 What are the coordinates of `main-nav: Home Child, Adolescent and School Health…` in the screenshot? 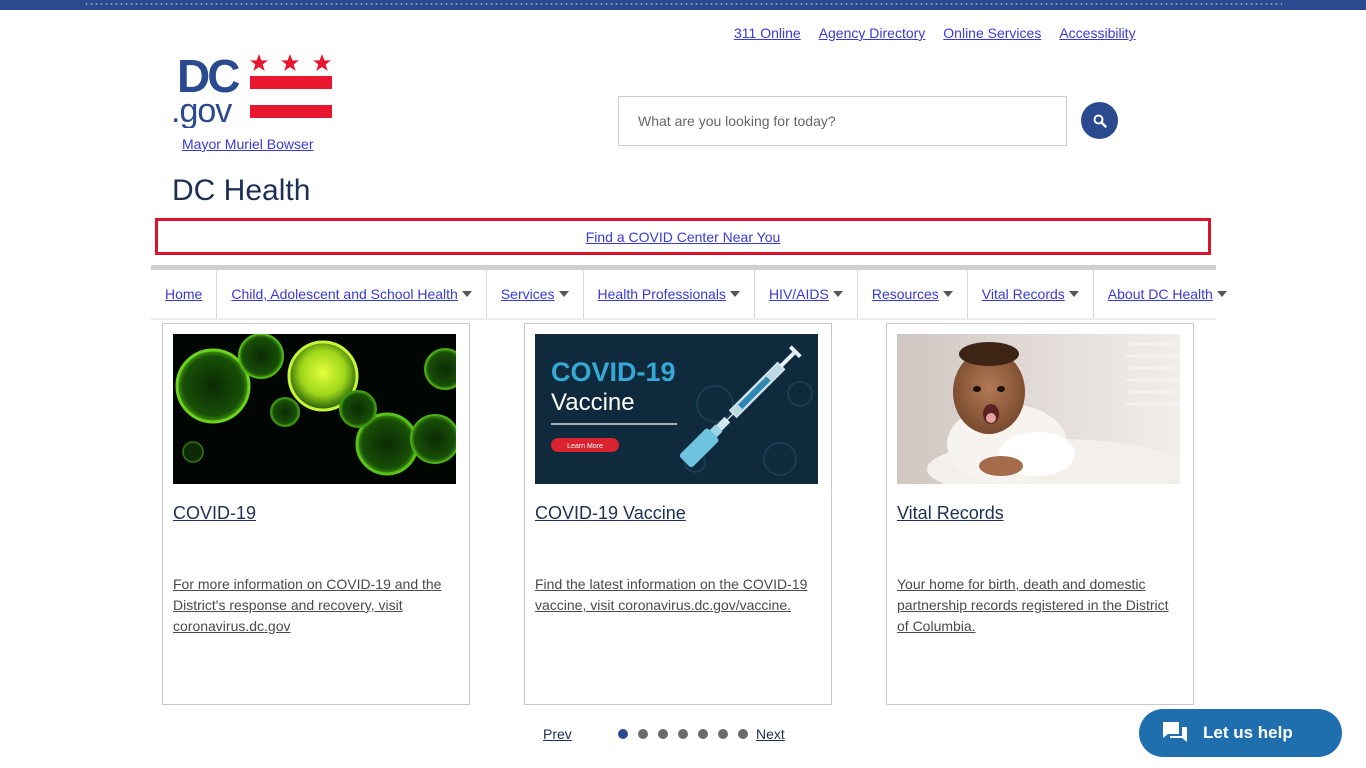 It's located at (689, 292).